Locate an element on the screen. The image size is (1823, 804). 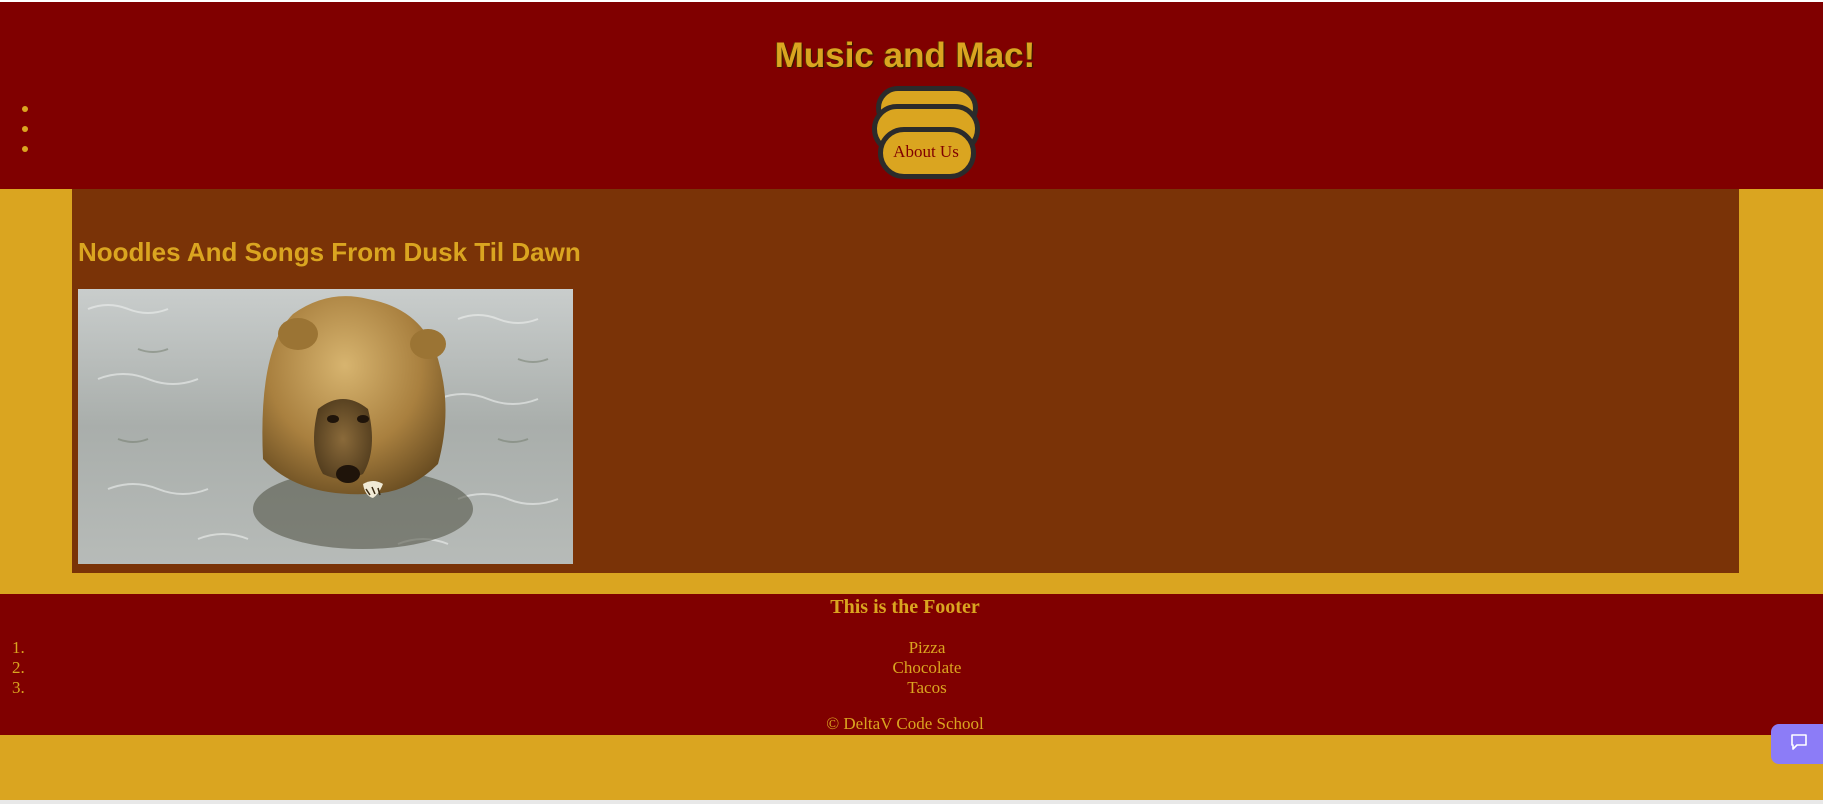
nav-bullet-list is located at coordinates (25, 136).